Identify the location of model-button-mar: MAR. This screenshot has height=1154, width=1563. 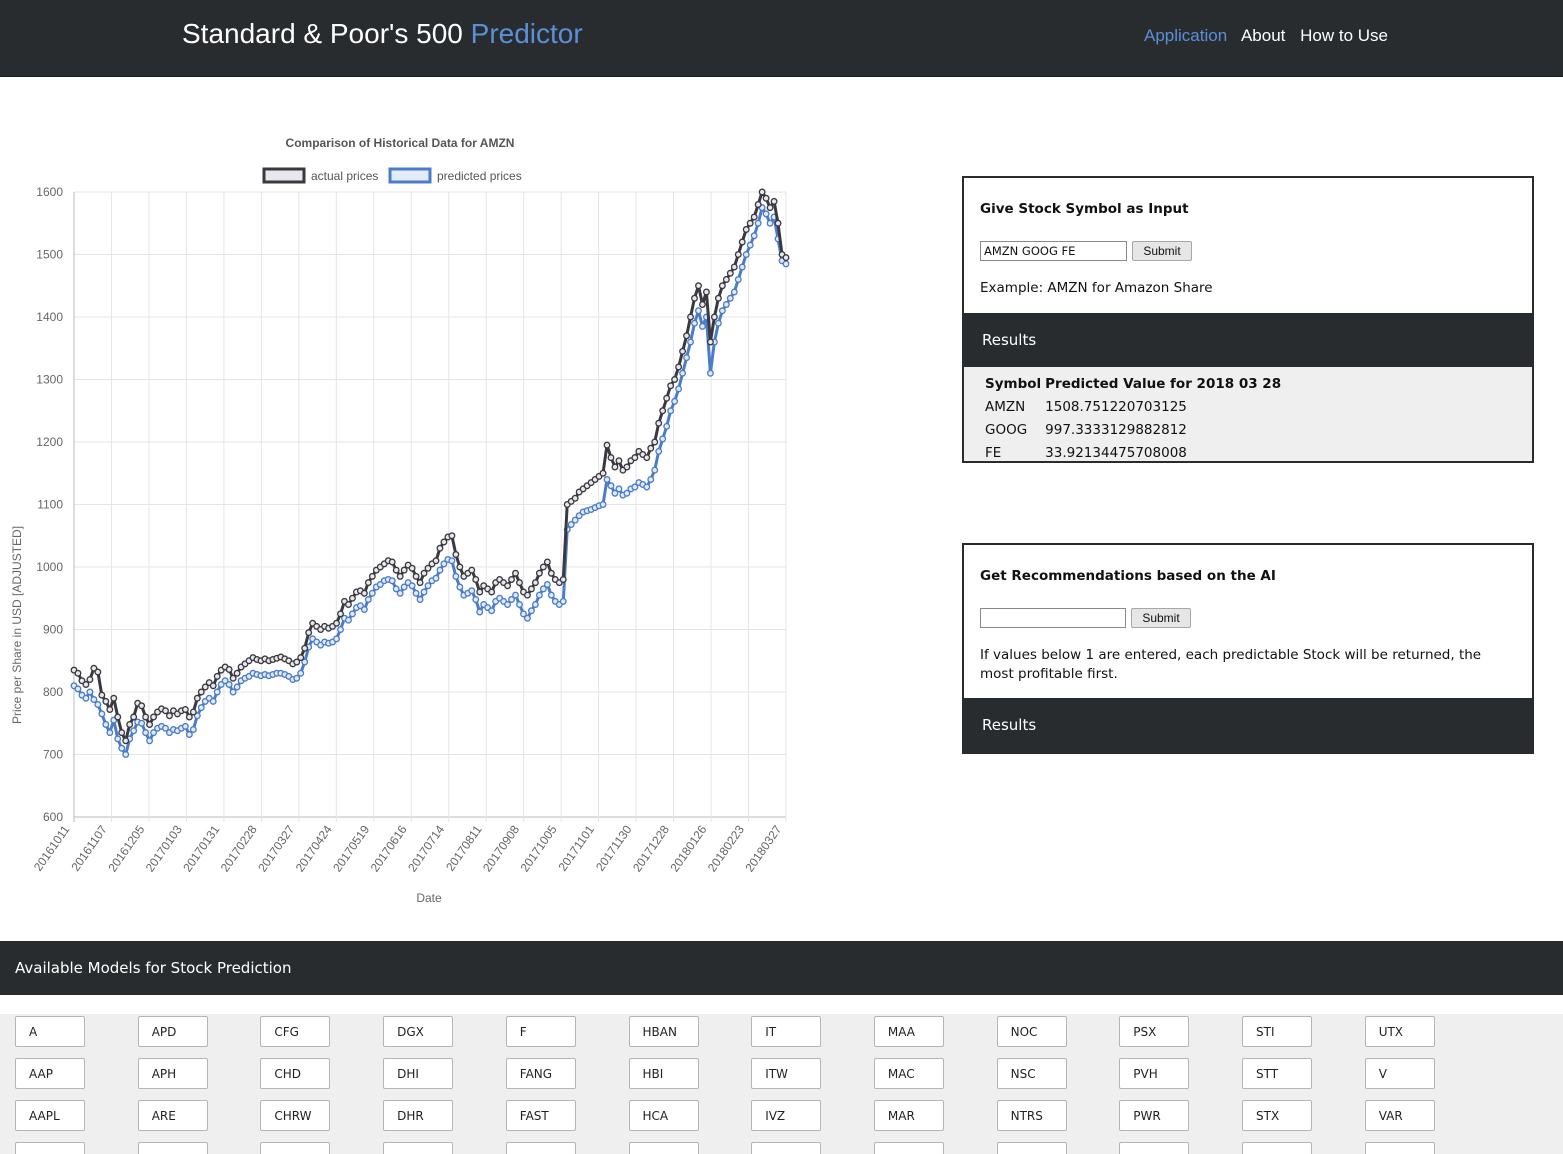
(908, 1115).